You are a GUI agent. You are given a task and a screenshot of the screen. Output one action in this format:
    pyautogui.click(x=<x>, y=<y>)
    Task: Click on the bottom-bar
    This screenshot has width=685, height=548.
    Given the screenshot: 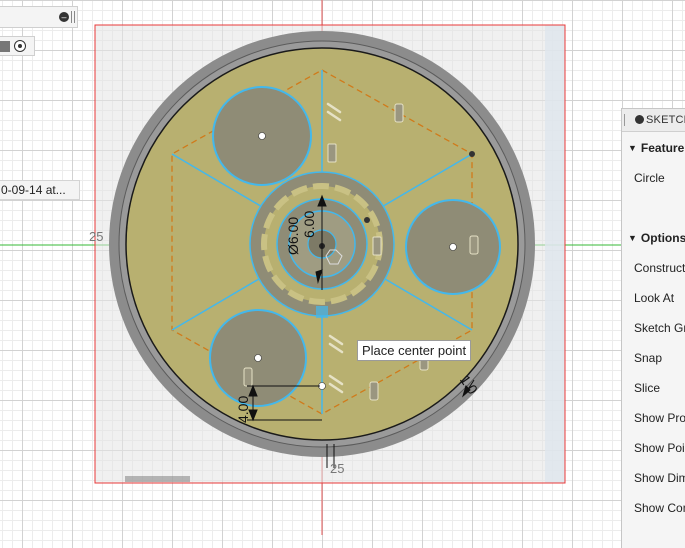 What is the action you would take?
    pyautogui.click(x=157, y=479)
    